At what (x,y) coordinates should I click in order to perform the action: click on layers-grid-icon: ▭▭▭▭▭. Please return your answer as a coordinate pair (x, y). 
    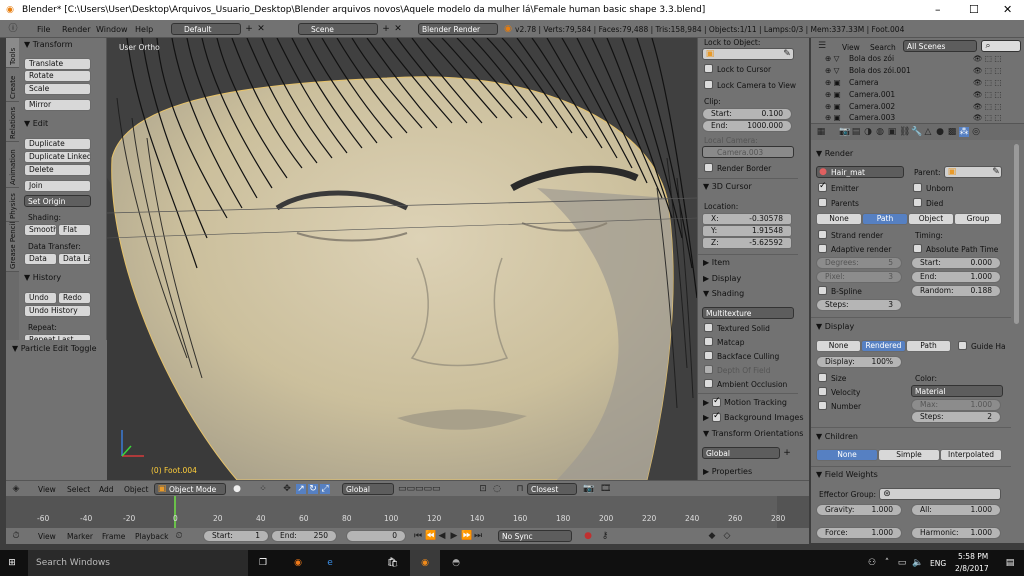
    Looking at the image, I should click on (428, 489).